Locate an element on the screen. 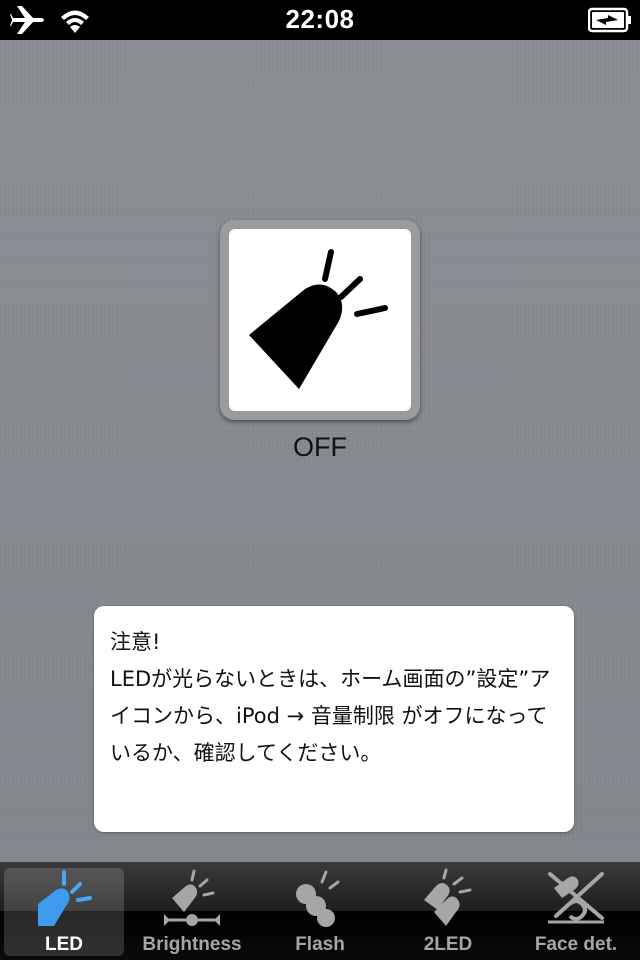  led-toggle-button is located at coordinates (320, 320).